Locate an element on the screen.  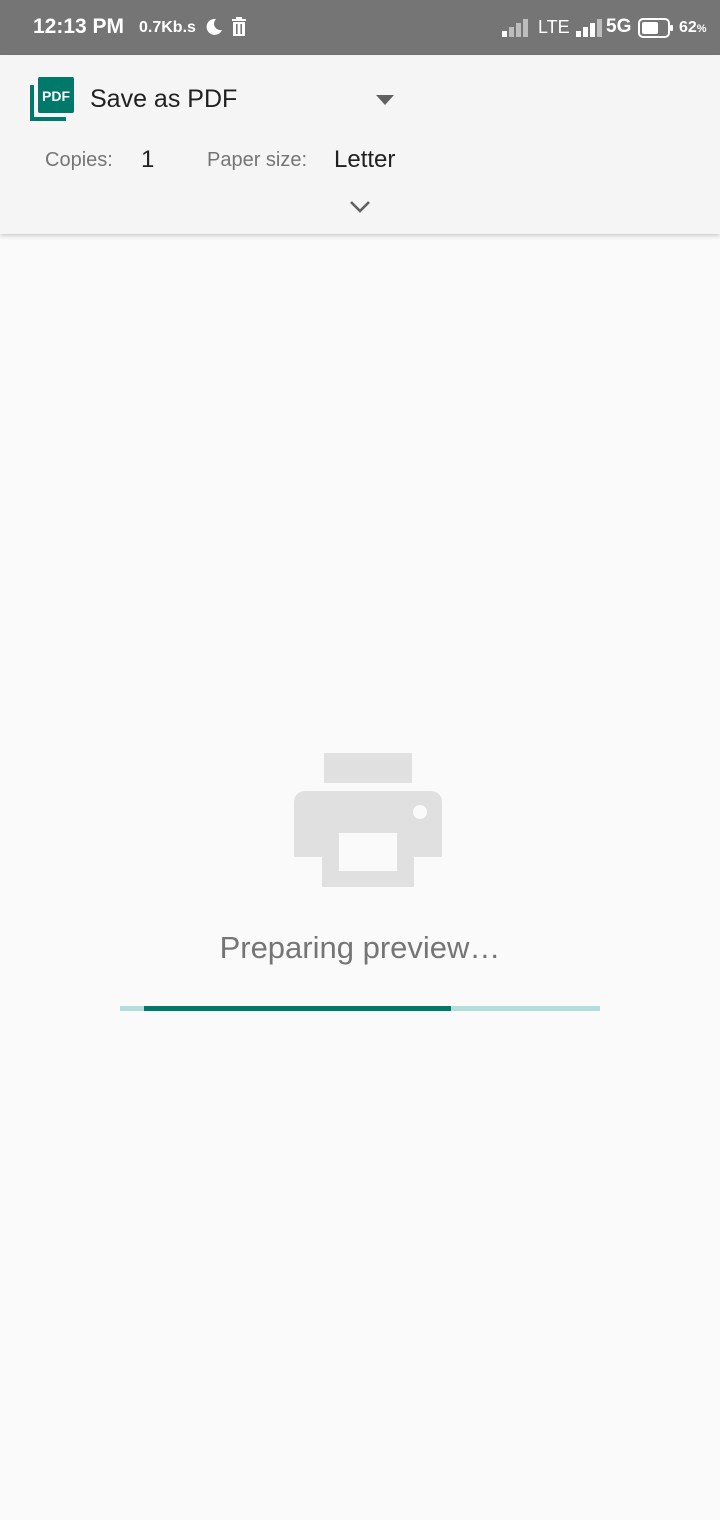
status-network-5g: 5G is located at coordinates (619, 26).